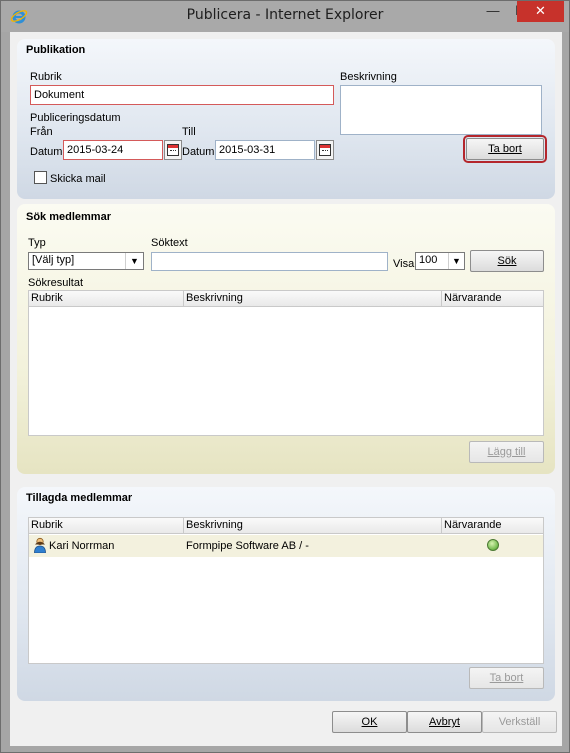 The width and height of the screenshot is (570, 753). What do you see at coordinates (68, 217) in the screenshot?
I see `sok-medlemmar-title: Sök medlemmar` at bounding box center [68, 217].